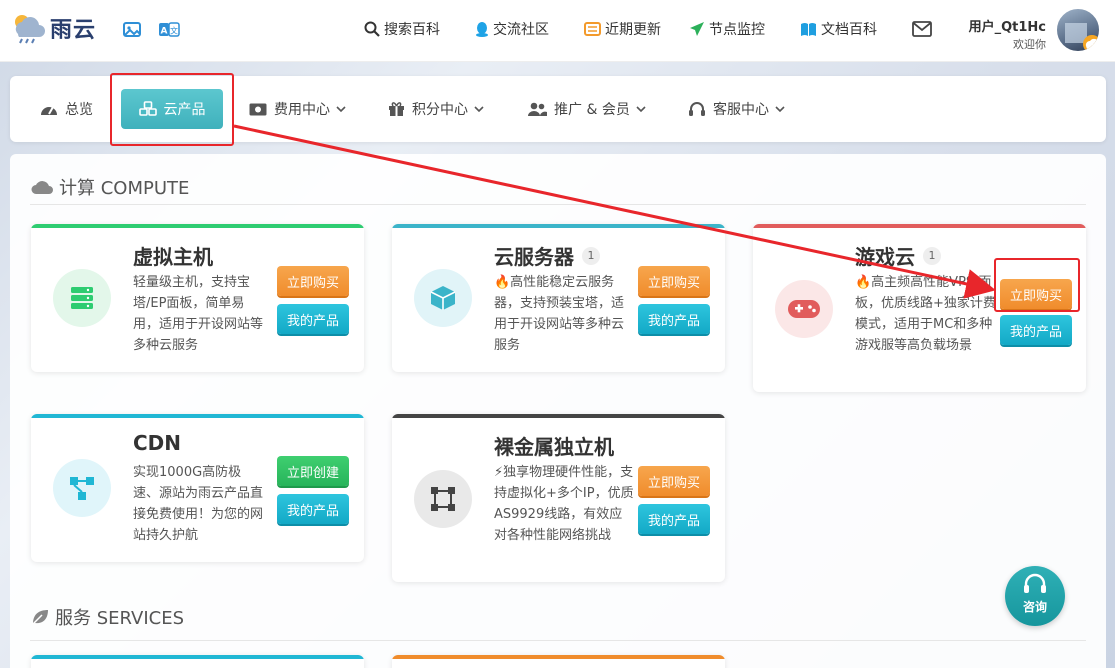  What do you see at coordinates (42, 187) in the screenshot?
I see `cloud-icon` at bounding box center [42, 187].